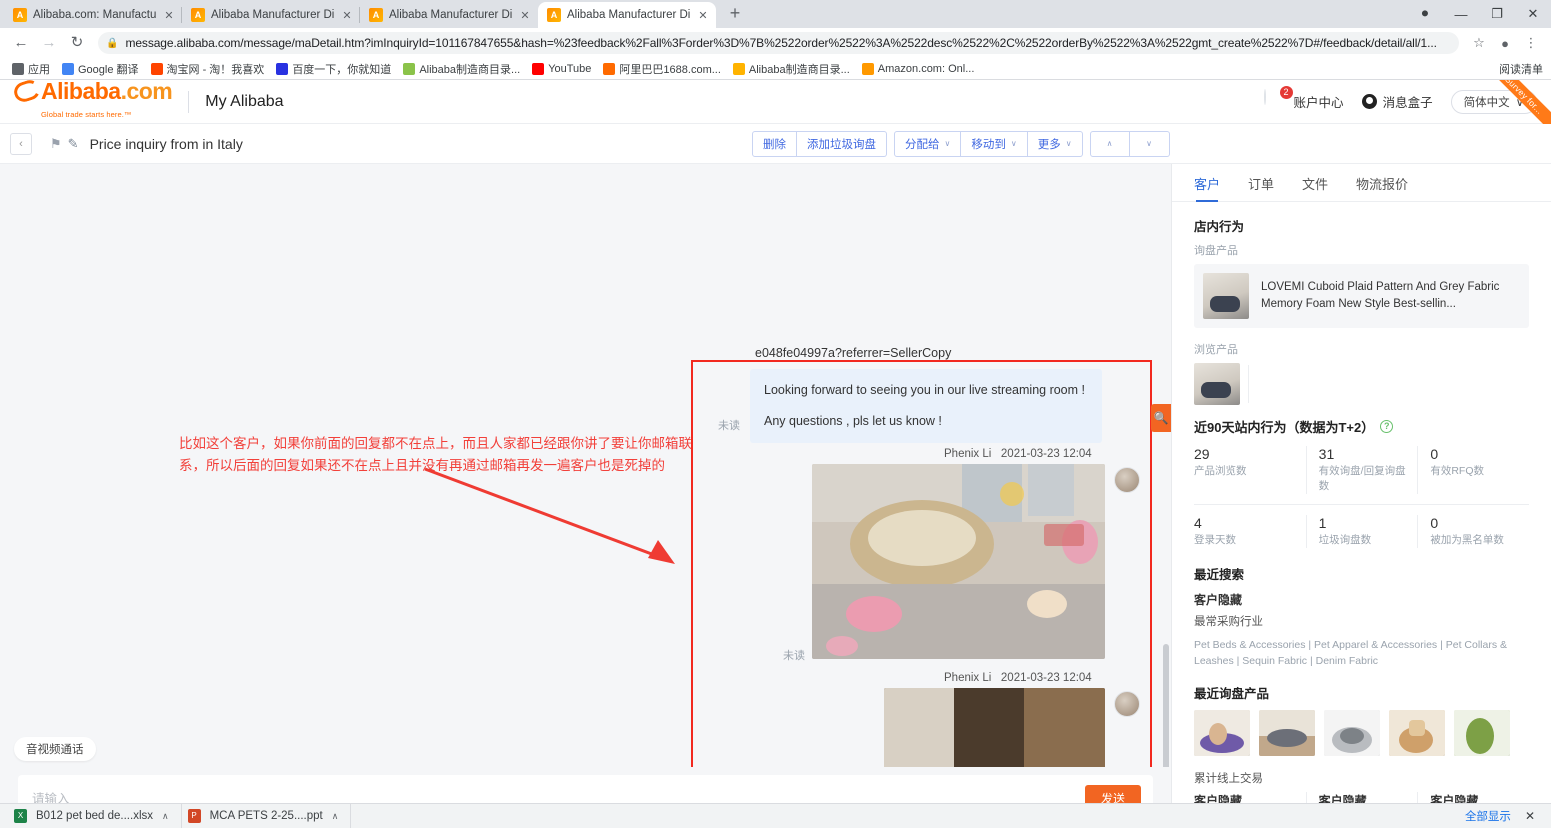 This screenshot has height=828, width=1551. I want to click on reading-list-button: 阅读清单, so click(1518, 69).